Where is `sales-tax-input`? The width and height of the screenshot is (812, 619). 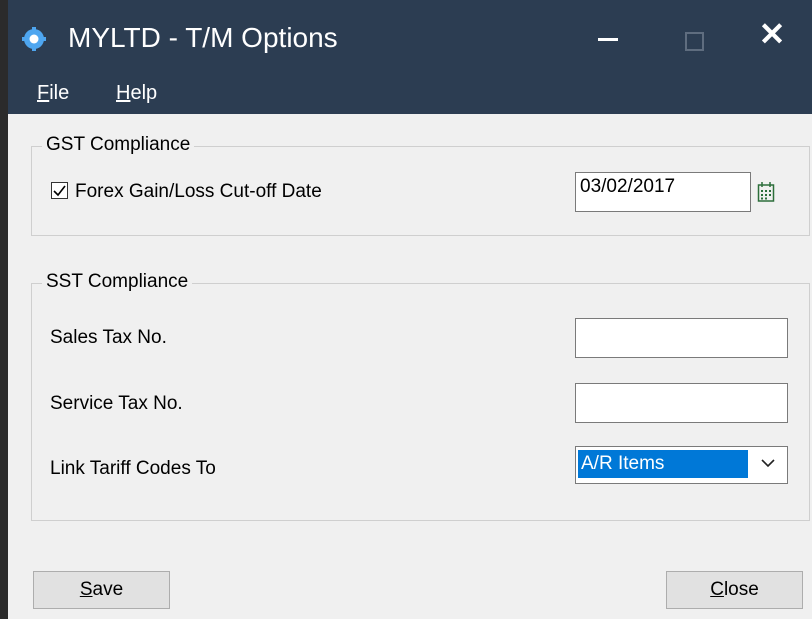 sales-tax-input is located at coordinates (681, 338).